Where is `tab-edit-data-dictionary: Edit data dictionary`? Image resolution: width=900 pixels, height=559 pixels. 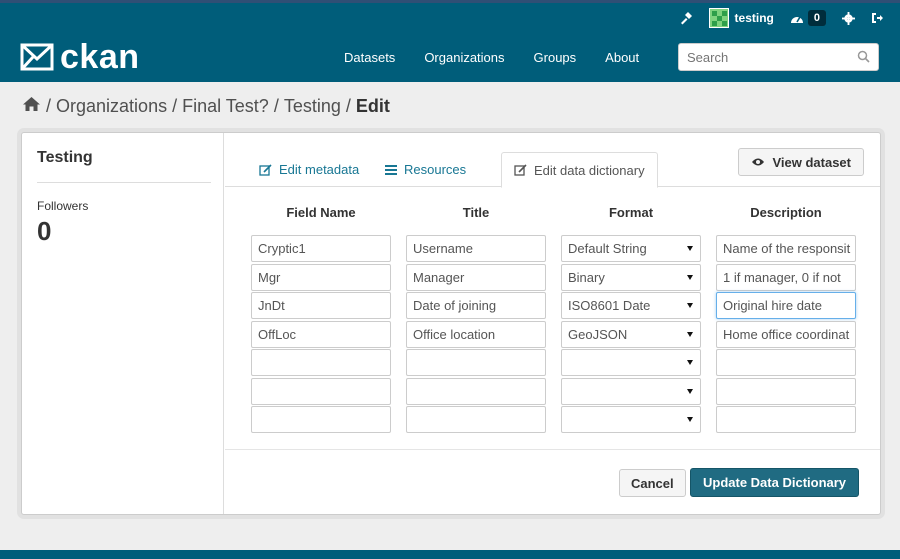
tab-edit-data-dictionary: Edit data dictionary is located at coordinates (579, 170).